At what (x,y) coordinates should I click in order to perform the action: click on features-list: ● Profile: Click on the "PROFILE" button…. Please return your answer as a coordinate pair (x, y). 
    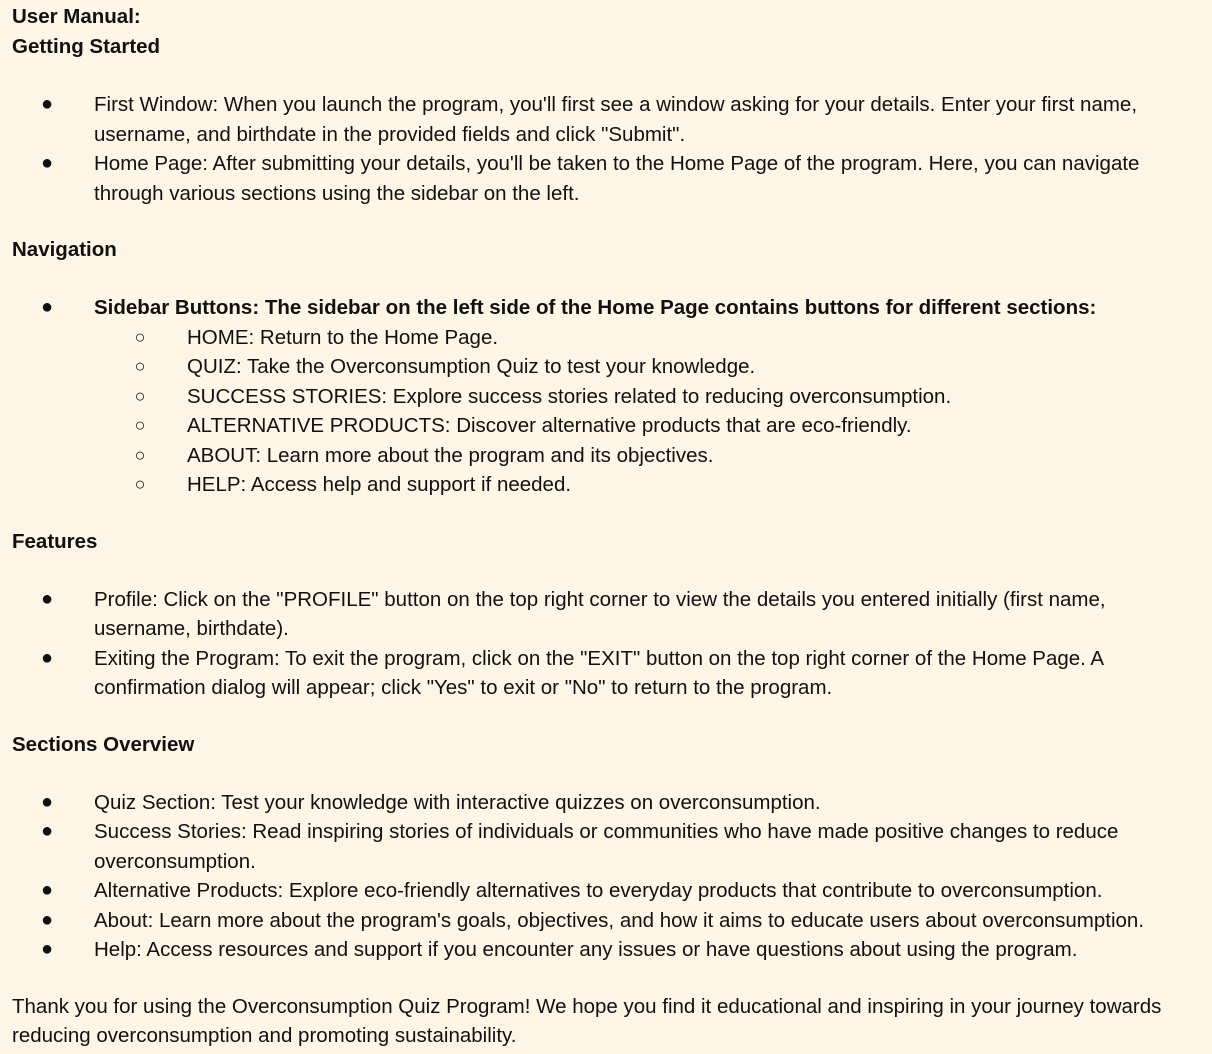
    Looking at the image, I should click on (607, 644).